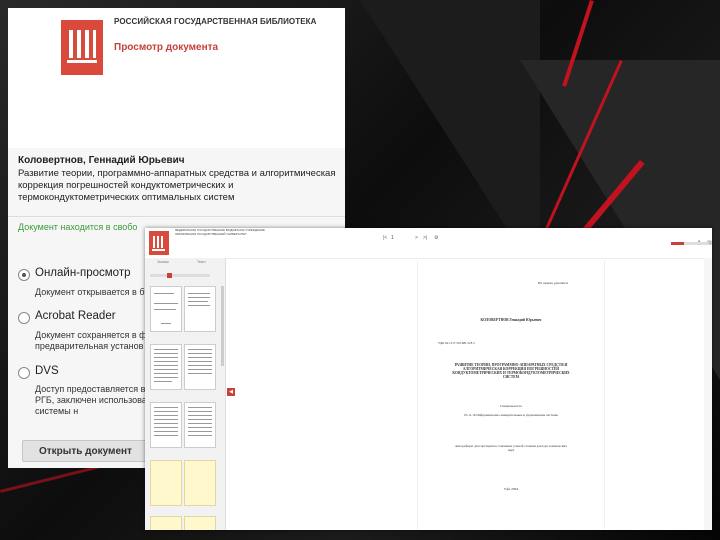 Image resolution: width=720 pixels, height=540 pixels. Describe the element at coordinates (690, 243) in the screenshot. I see `zoom-slider` at that location.